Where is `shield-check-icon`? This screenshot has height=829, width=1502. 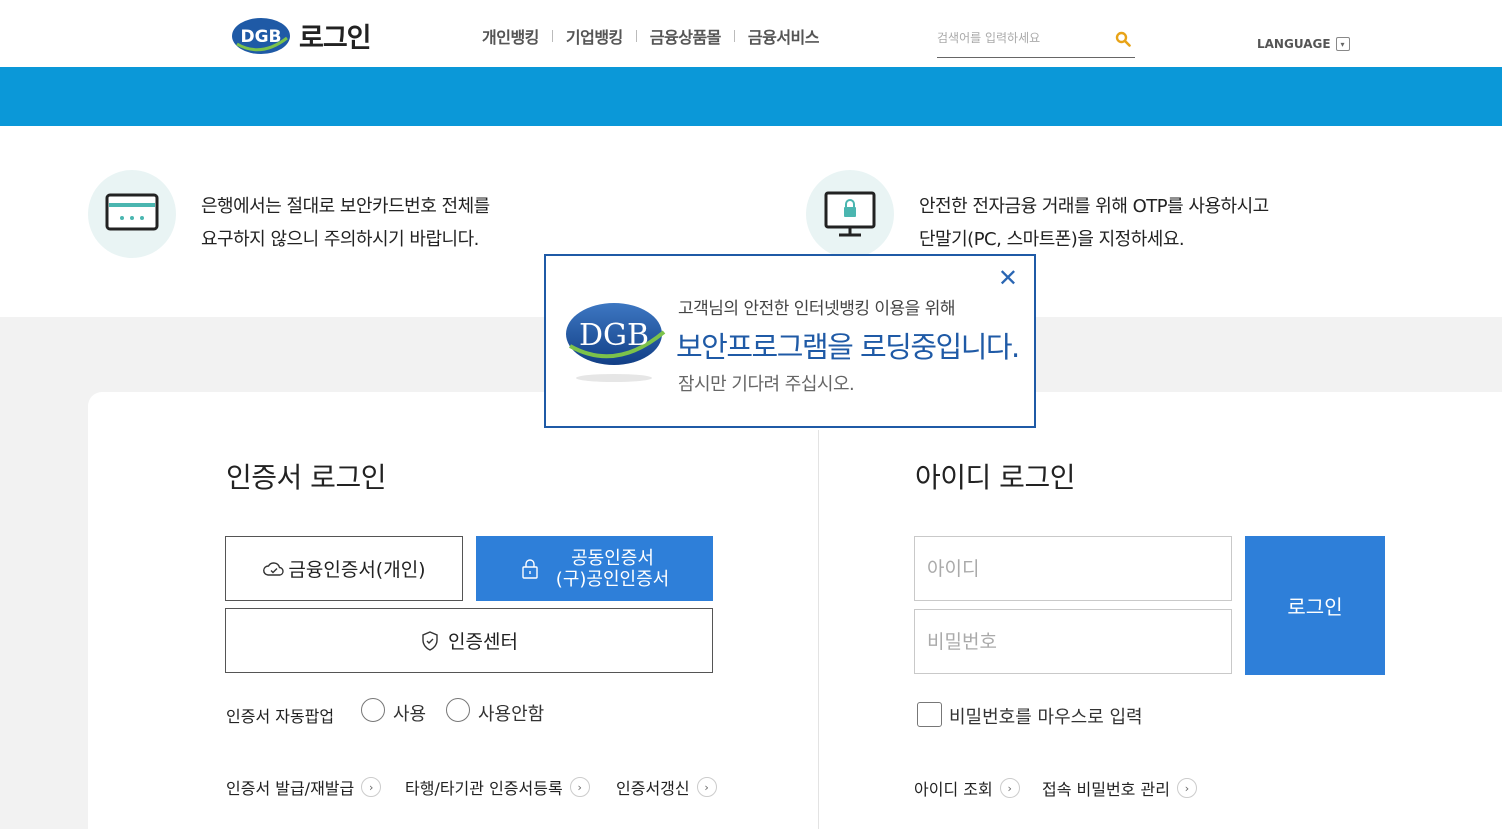 shield-check-icon is located at coordinates (430, 640).